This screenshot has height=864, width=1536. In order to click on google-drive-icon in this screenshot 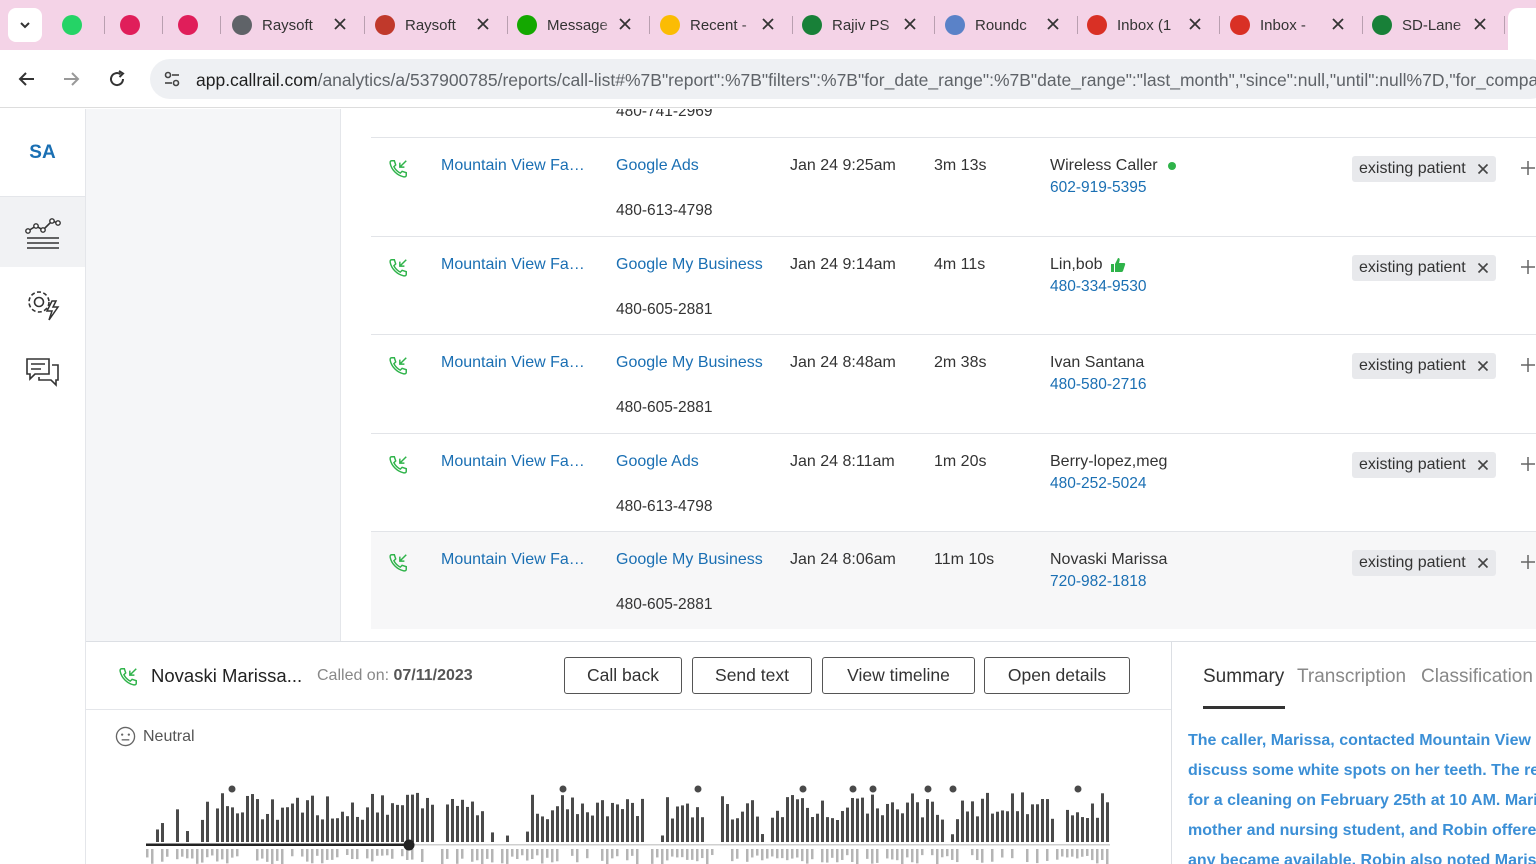, I will do `click(670, 25)`.